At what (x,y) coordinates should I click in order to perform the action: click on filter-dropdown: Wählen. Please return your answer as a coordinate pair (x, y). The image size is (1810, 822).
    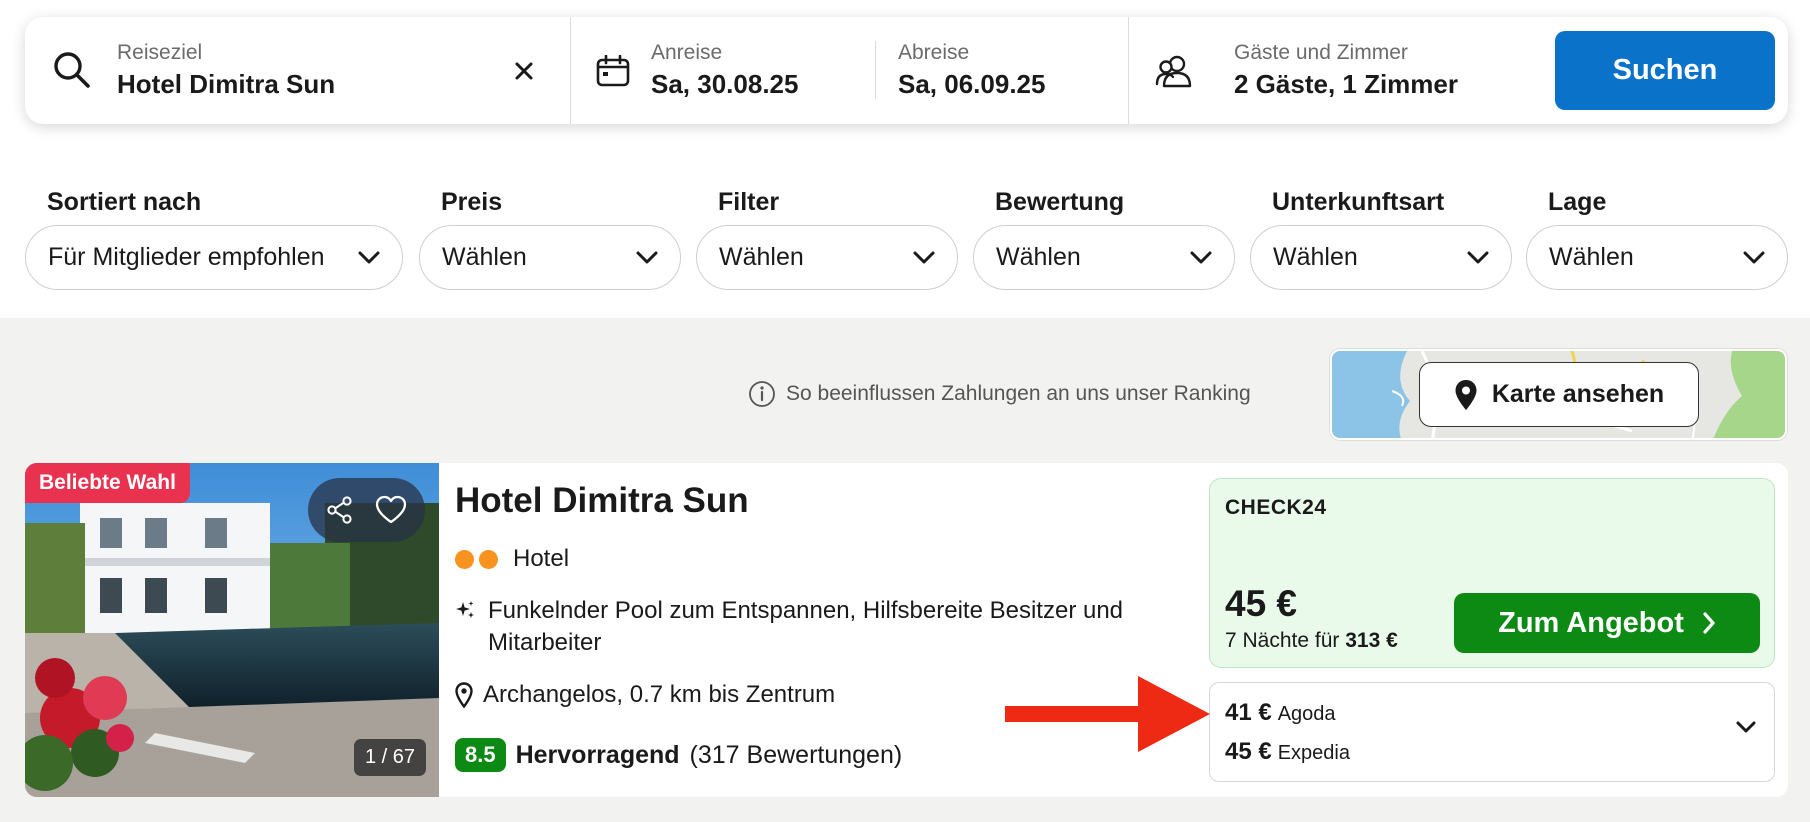
    Looking at the image, I should click on (827, 257).